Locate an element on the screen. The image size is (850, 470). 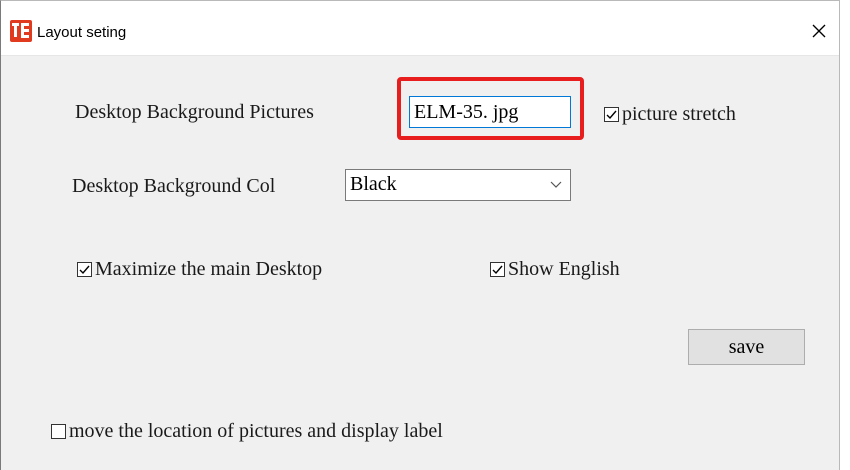
show-english-checkbox: Show English is located at coordinates (555, 269).